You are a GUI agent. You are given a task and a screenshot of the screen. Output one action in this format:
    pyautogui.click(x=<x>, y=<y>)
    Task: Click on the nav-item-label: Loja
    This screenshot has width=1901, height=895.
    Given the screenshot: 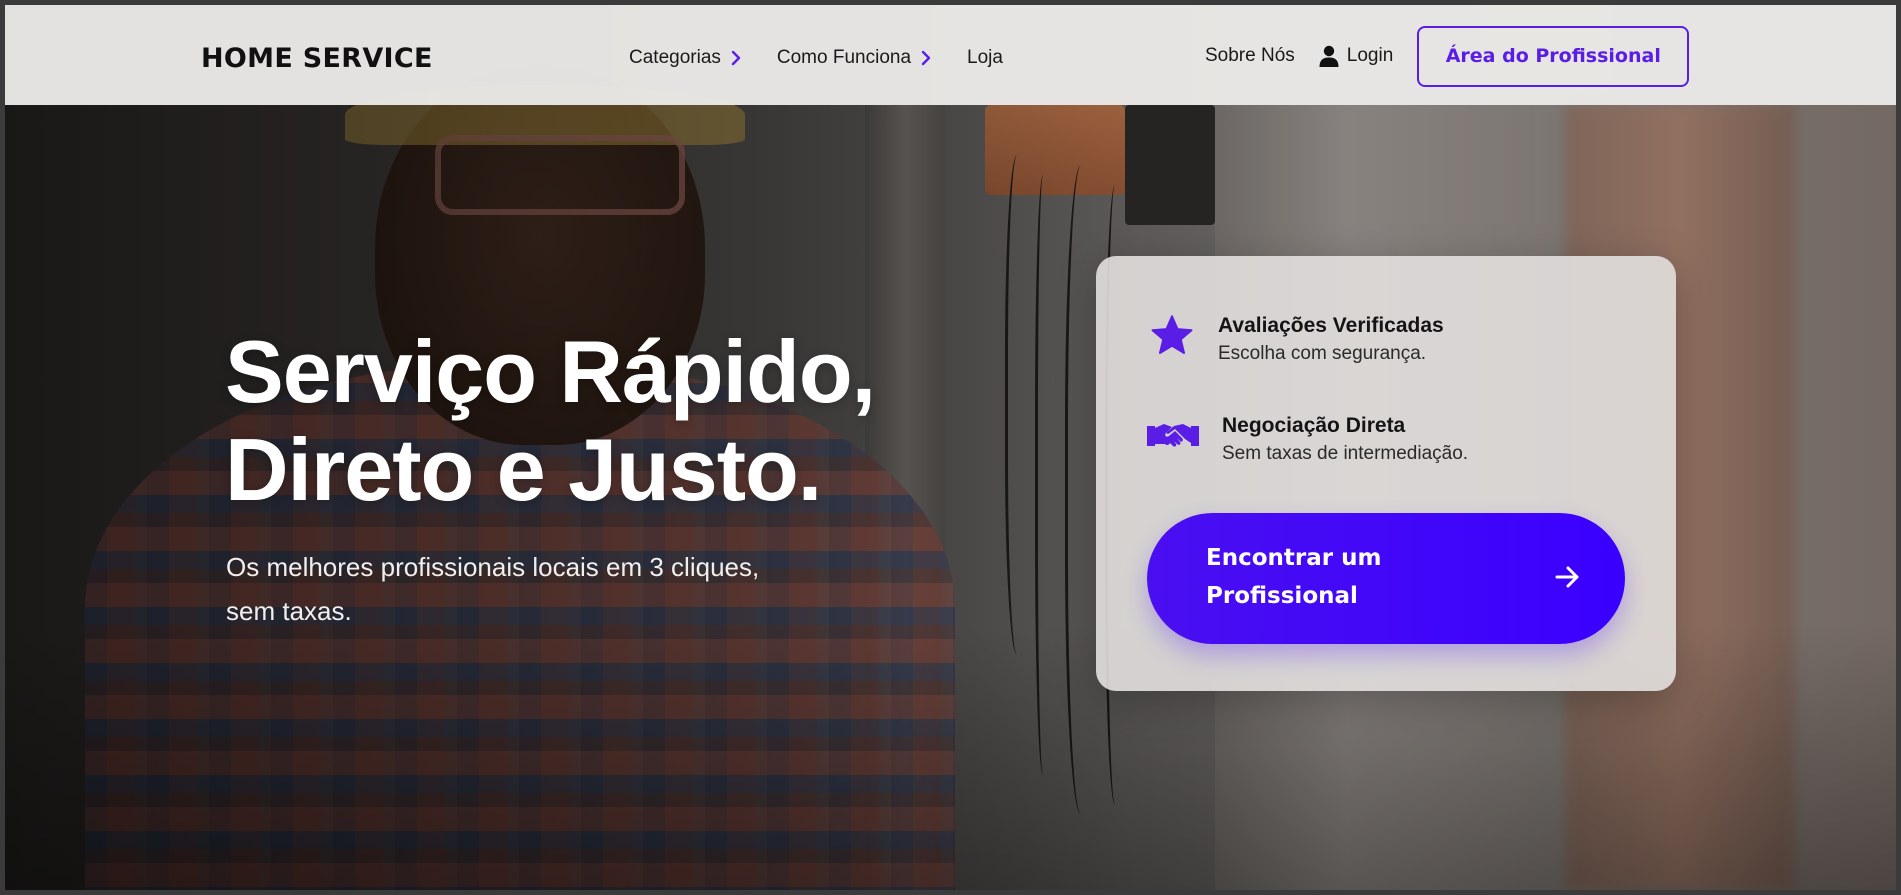 What is the action you would take?
    pyautogui.click(x=985, y=57)
    